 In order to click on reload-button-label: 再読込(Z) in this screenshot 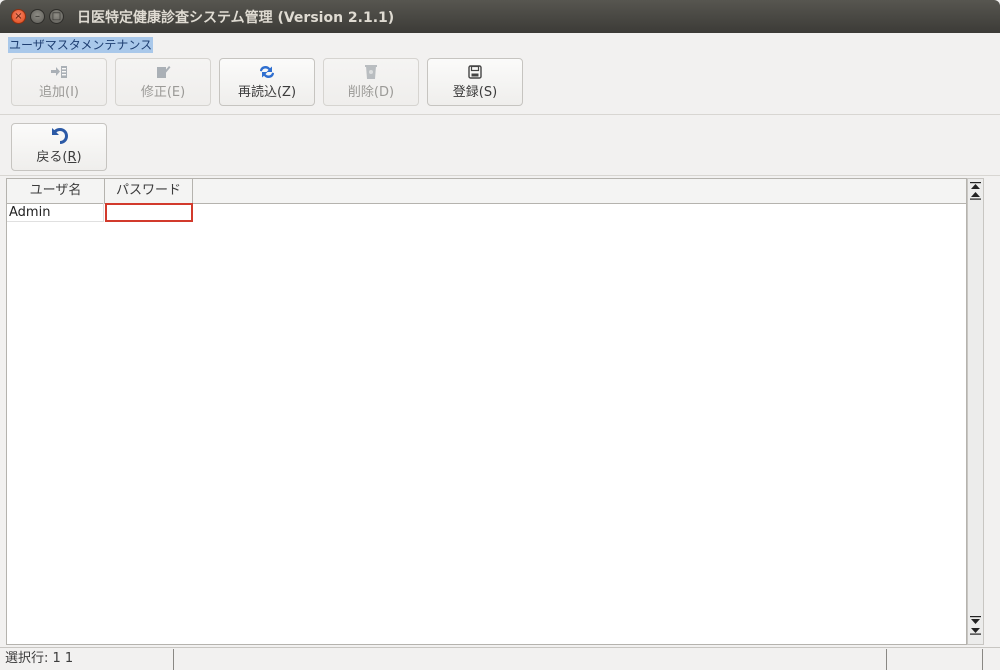, I will do `click(267, 92)`.